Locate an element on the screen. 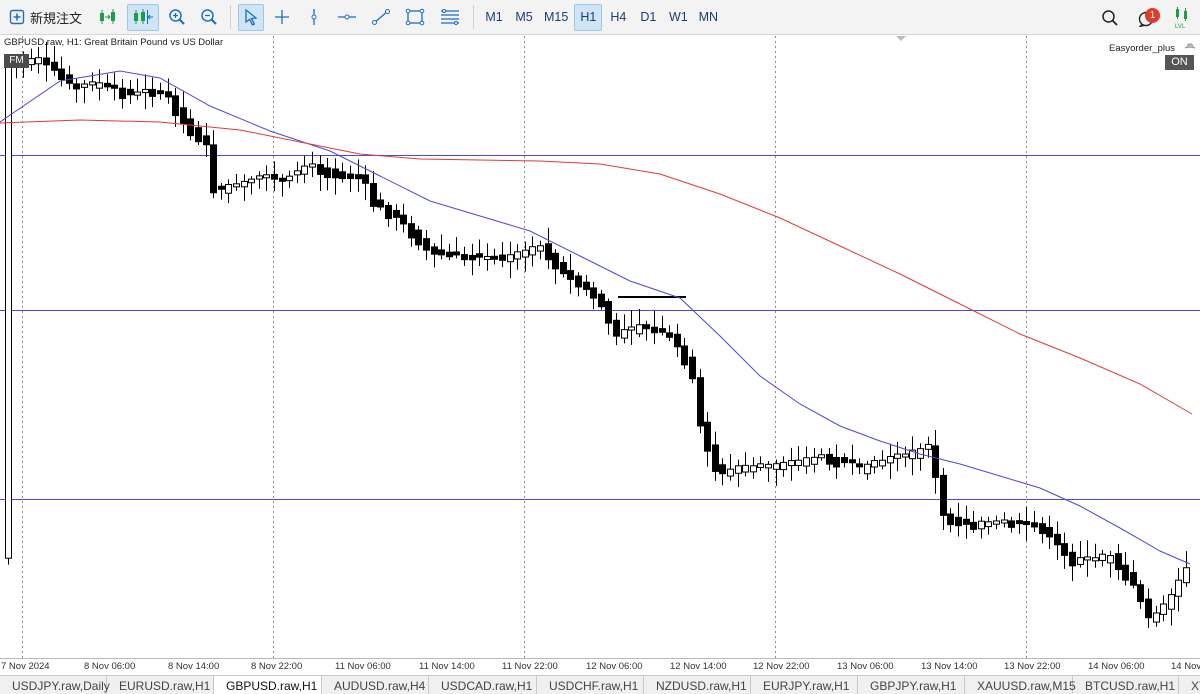 The image size is (1200, 694). symbol-tab: GBPUSD.raw,H1 is located at coordinates (268, 685).